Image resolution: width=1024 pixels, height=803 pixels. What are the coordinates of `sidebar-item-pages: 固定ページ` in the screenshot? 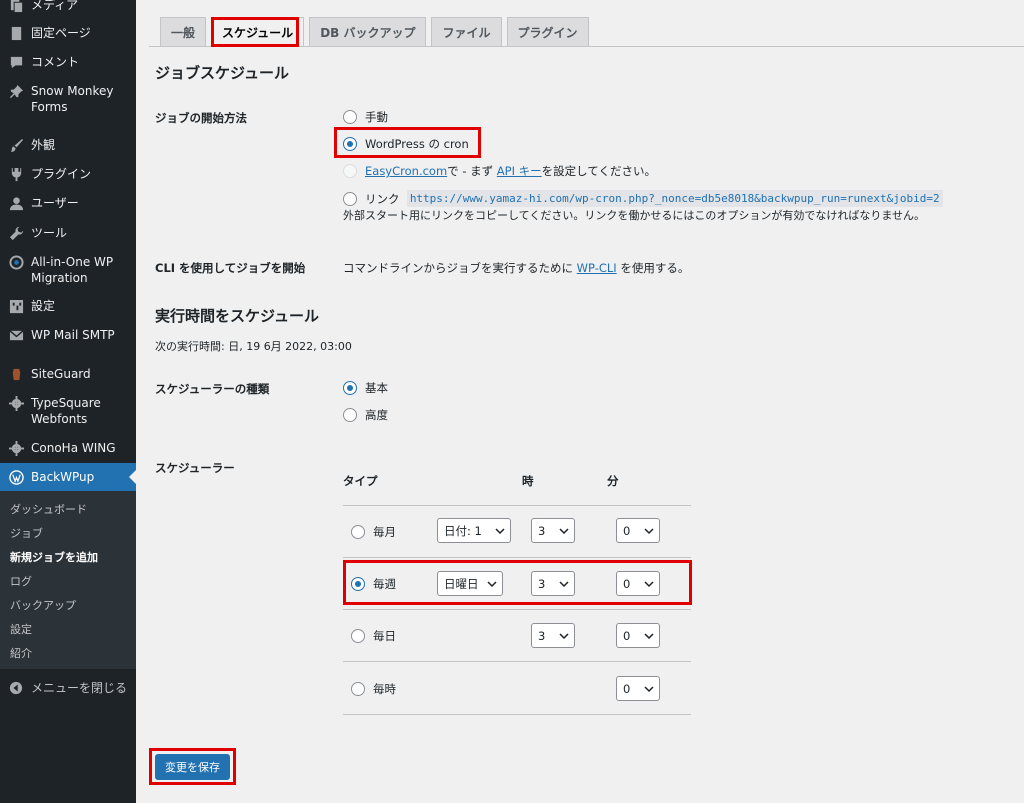 It's located at (68, 33).